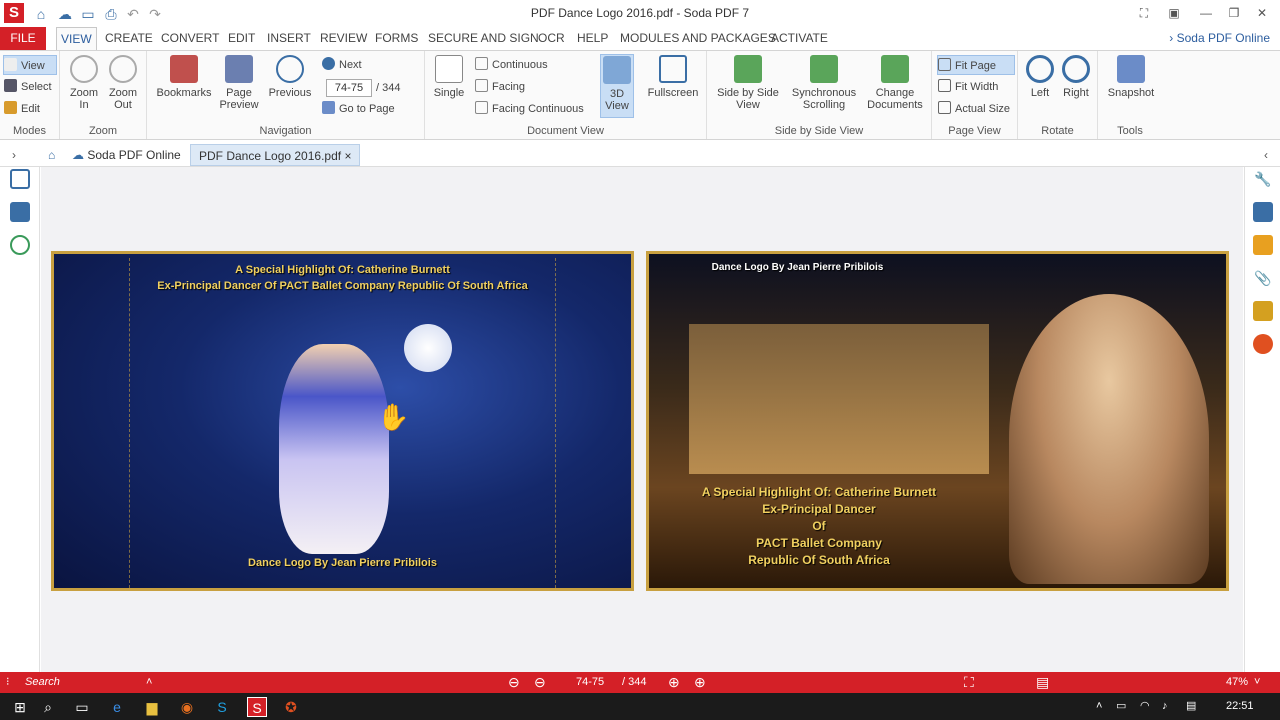 This screenshot has height=720, width=1280. Describe the element at coordinates (1263, 278) in the screenshot. I see `attachment-icon: 📎` at that location.